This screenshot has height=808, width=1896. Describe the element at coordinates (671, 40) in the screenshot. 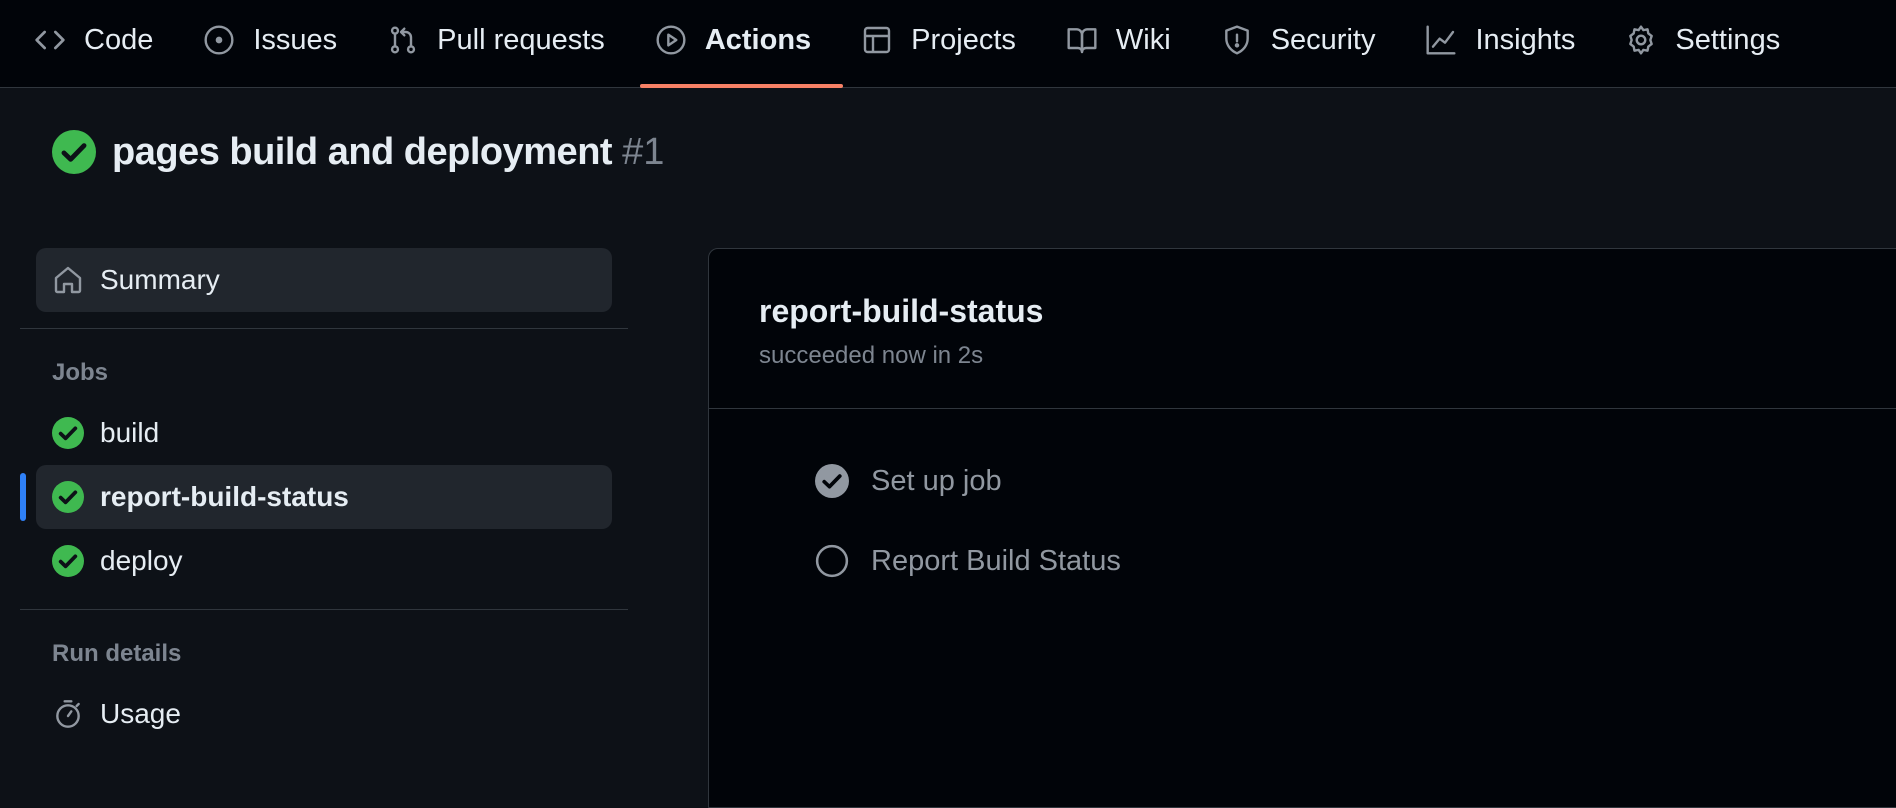

I see `play-icon` at that location.